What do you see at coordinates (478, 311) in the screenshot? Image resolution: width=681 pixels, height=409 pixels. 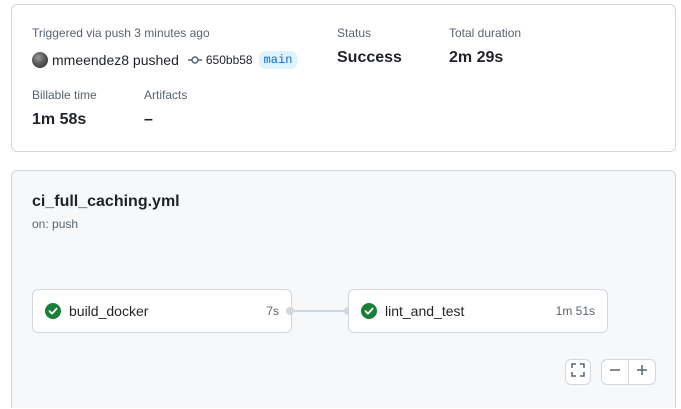 I see `job-lint-and-test: lint_and_test 1m 51s` at bounding box center [478, 311].